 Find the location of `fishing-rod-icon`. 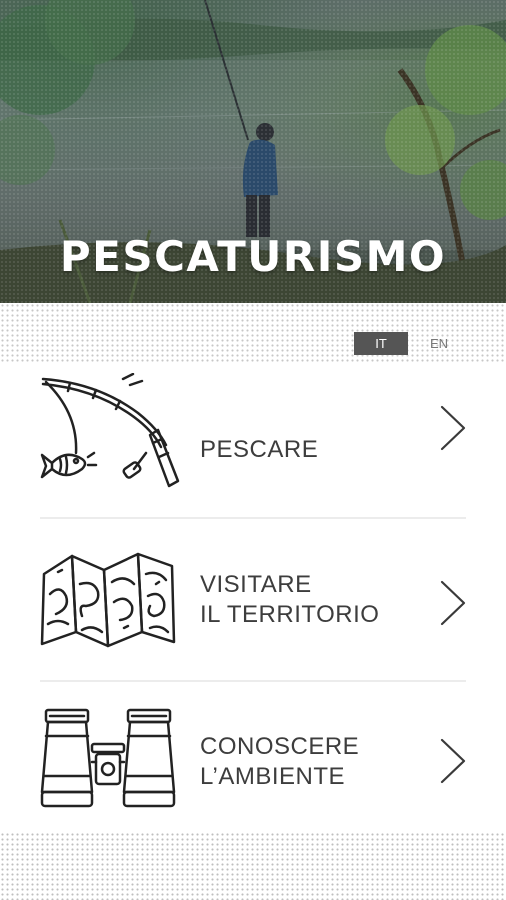

fishing-rod-icon is located at coordinates (110, 430).